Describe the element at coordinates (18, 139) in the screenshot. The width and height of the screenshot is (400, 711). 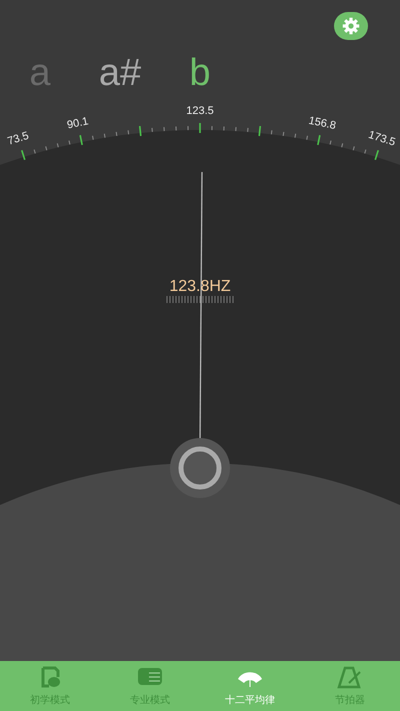
I see `scale-label: 73.5` at that location.